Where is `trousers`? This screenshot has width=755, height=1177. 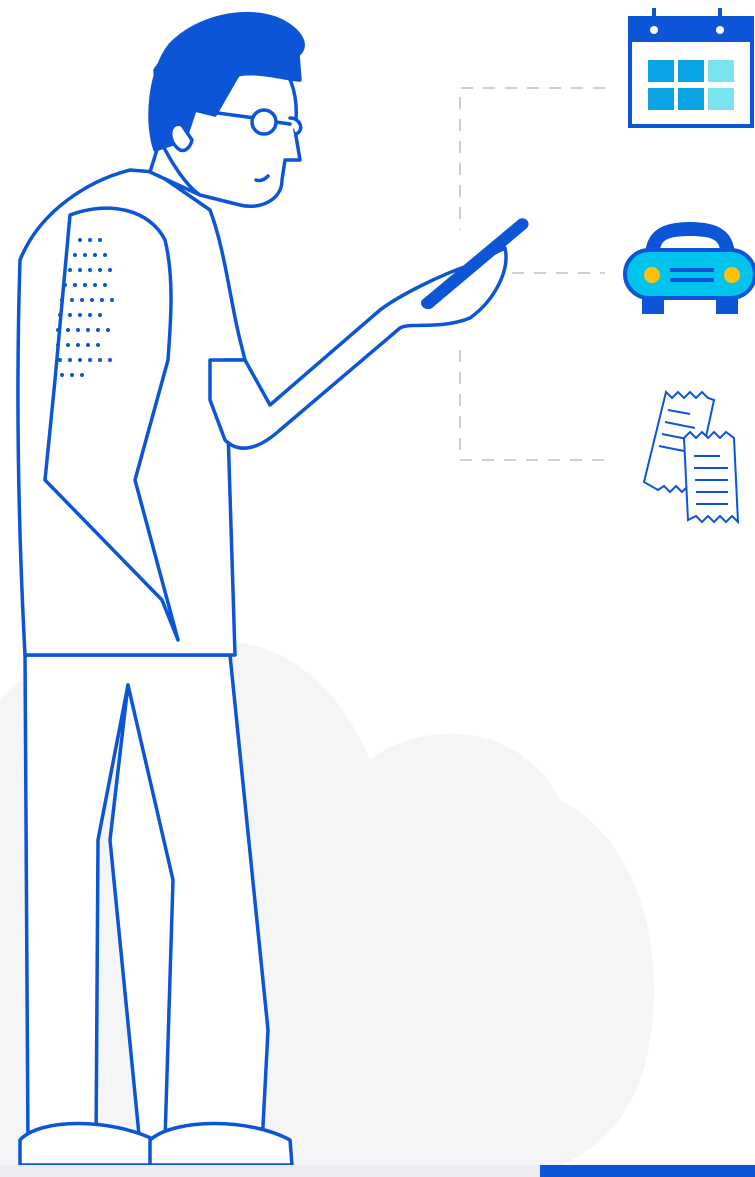
trousers is located at coordinates (146, 900).